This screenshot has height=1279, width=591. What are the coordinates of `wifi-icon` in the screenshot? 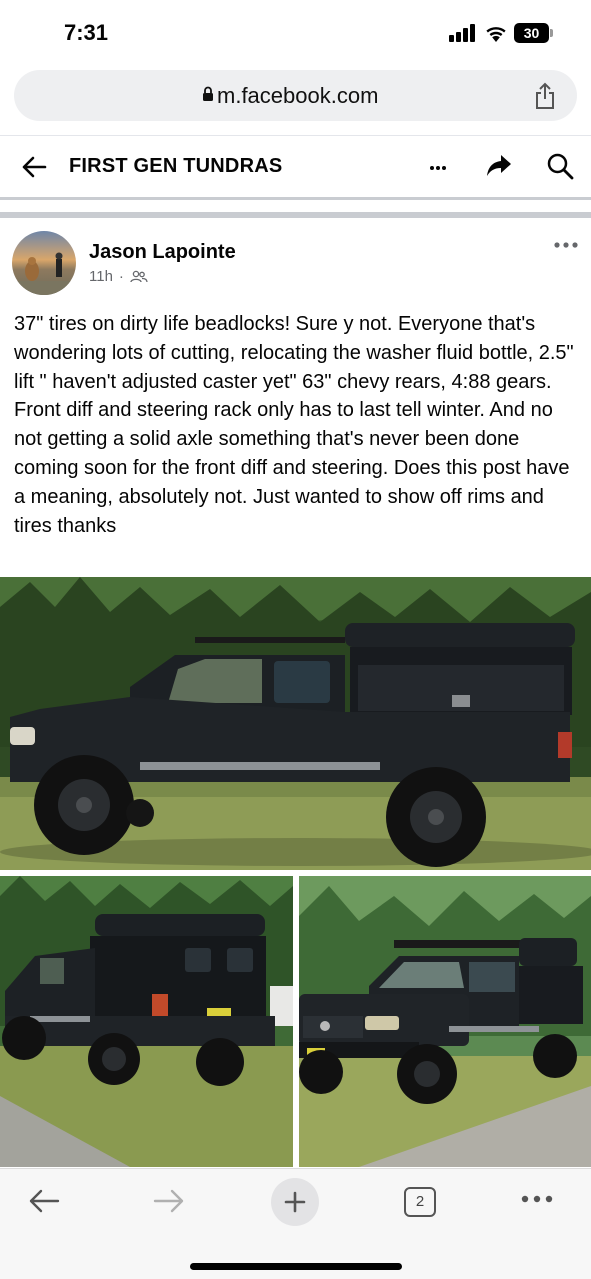 It's located at (496, 34).